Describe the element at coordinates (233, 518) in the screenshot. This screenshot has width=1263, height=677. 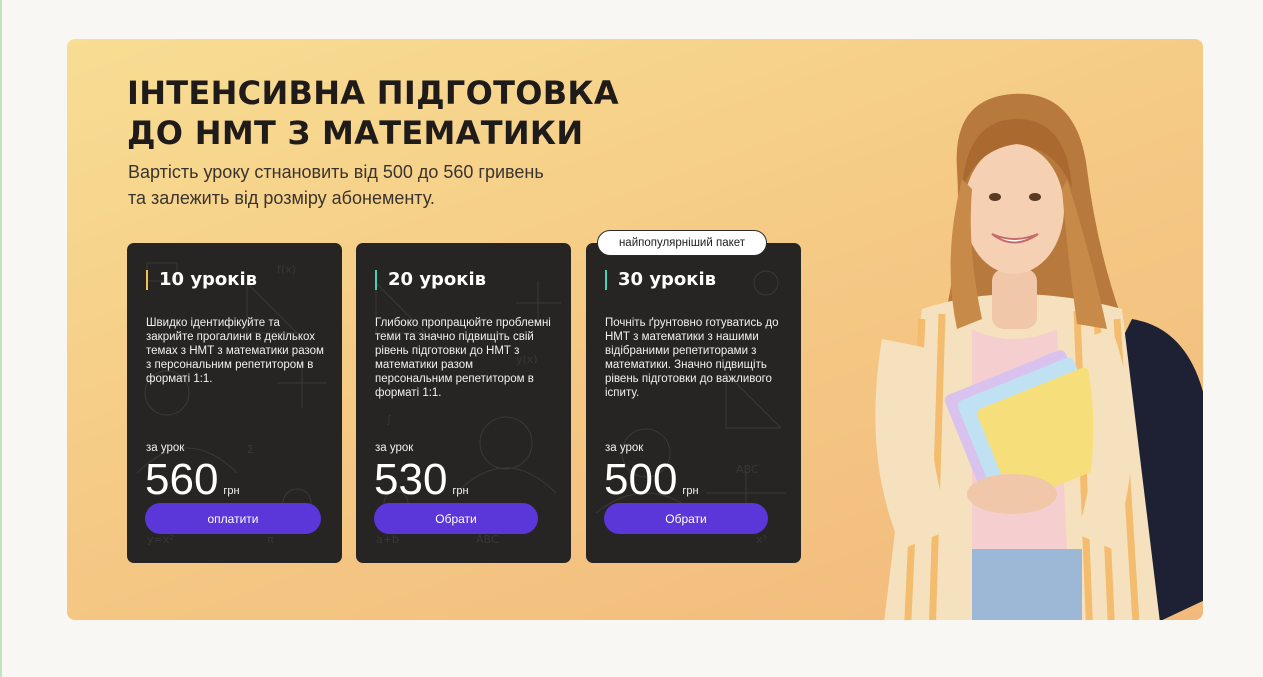
I see `pay-button: оплатити` at that location.